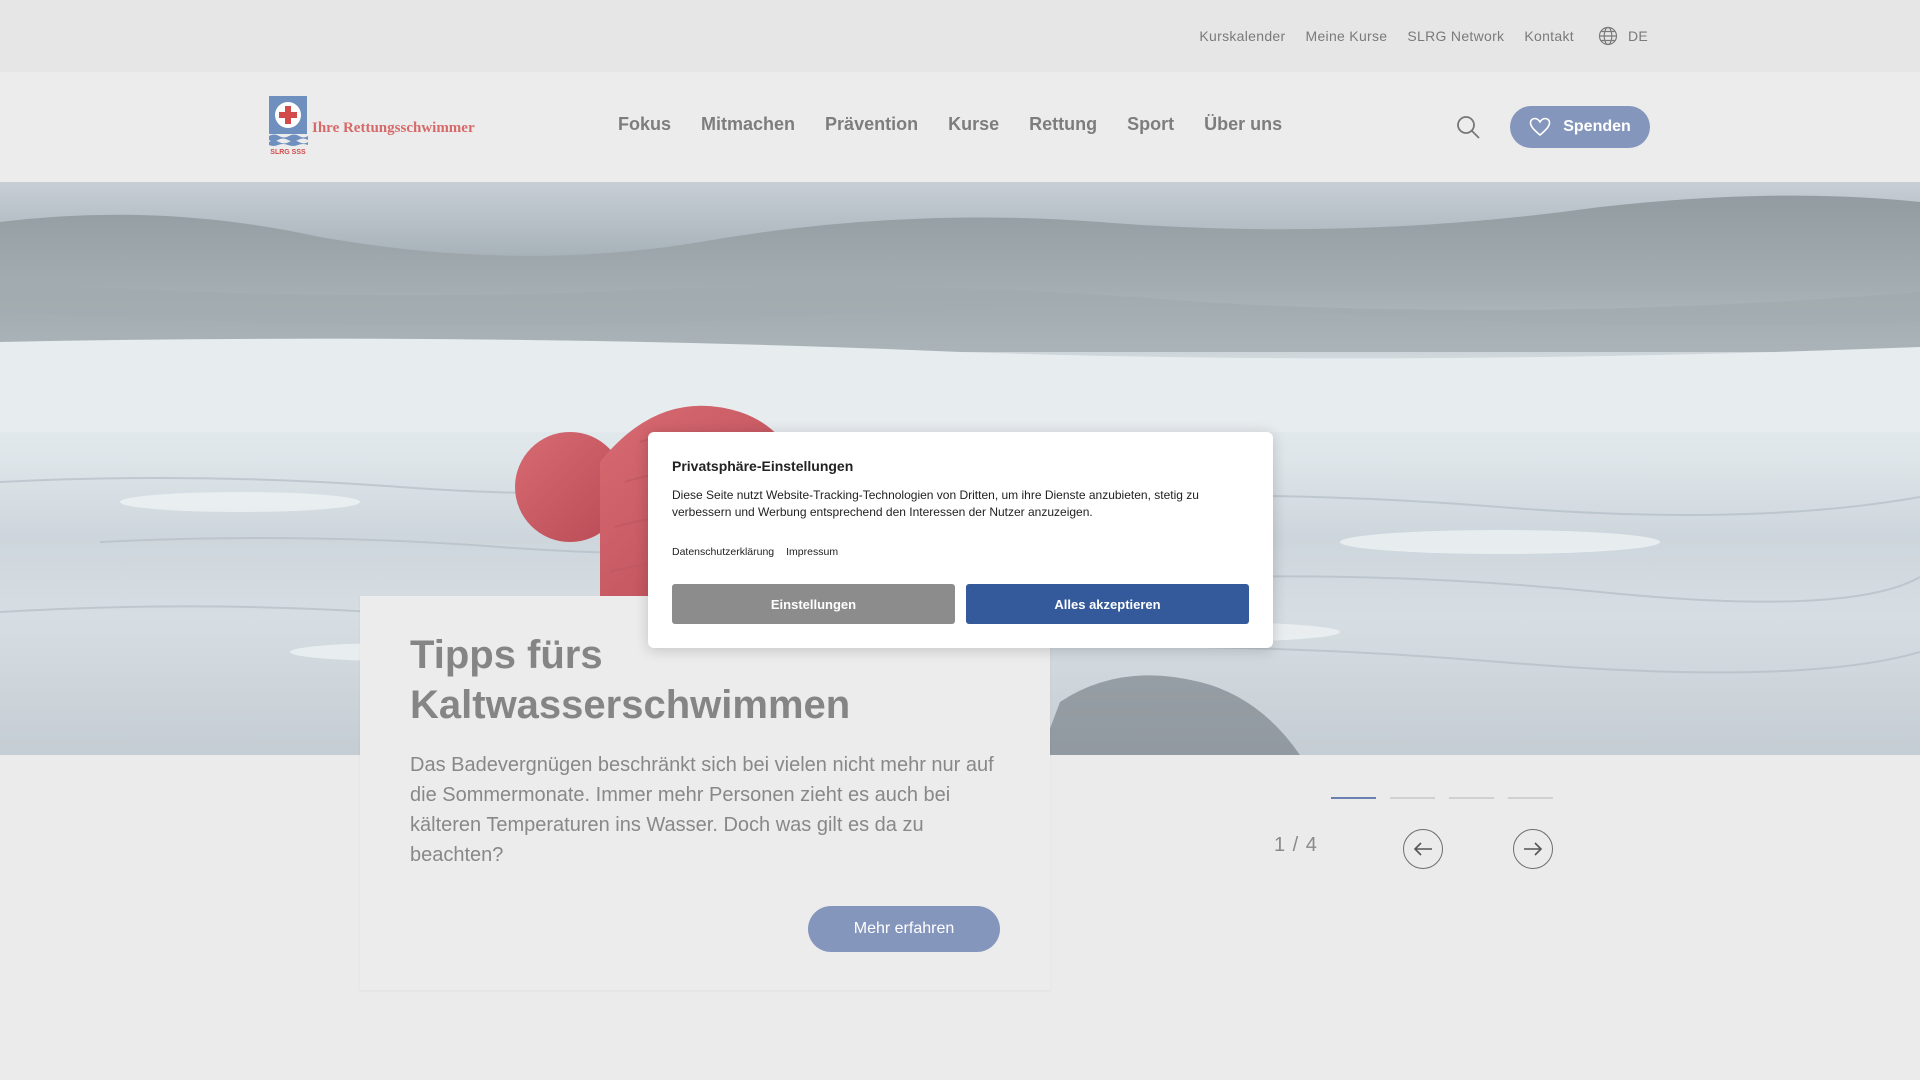 The image size is (1920, 1080). I want to click on nav-item-sport: Sport, so click(1150, 124).